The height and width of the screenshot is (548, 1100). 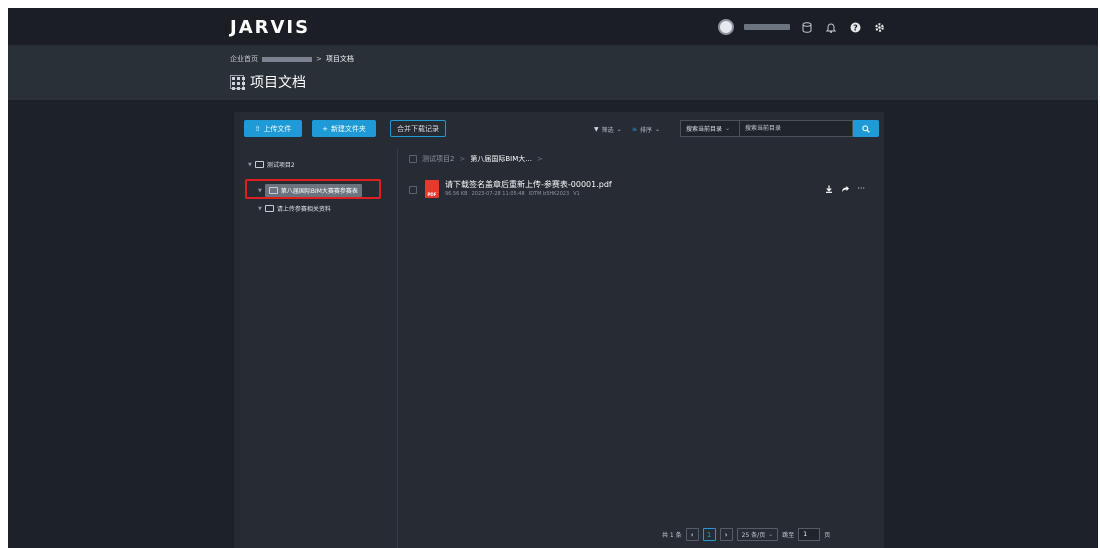 I want to click on breadcrumb: 企业首页 > 项目文档, so click(x=292, y=59).